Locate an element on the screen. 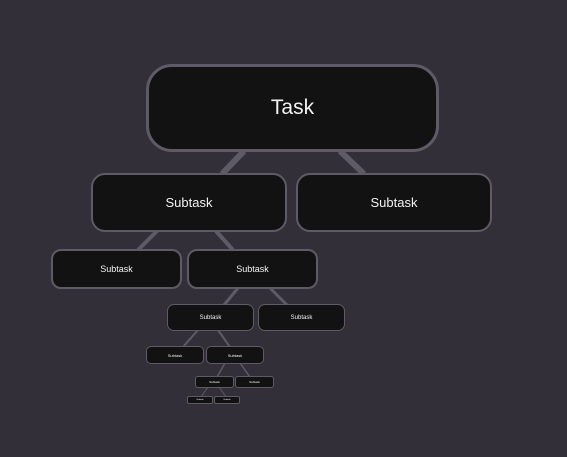  task-node-root: Task is located at coordinates (292, 108).